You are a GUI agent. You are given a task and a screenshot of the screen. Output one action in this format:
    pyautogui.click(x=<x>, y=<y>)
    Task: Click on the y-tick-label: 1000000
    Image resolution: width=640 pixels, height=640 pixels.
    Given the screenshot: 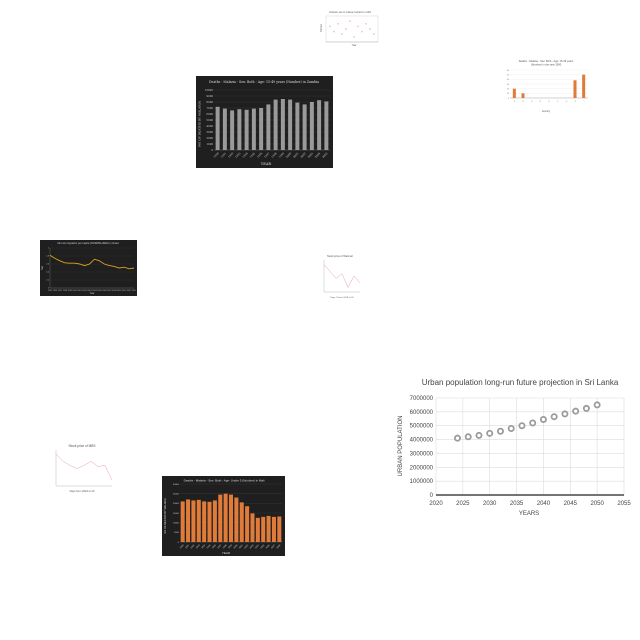 What is the action you would take?
    pyautogui.click(x=422, y=482)
    